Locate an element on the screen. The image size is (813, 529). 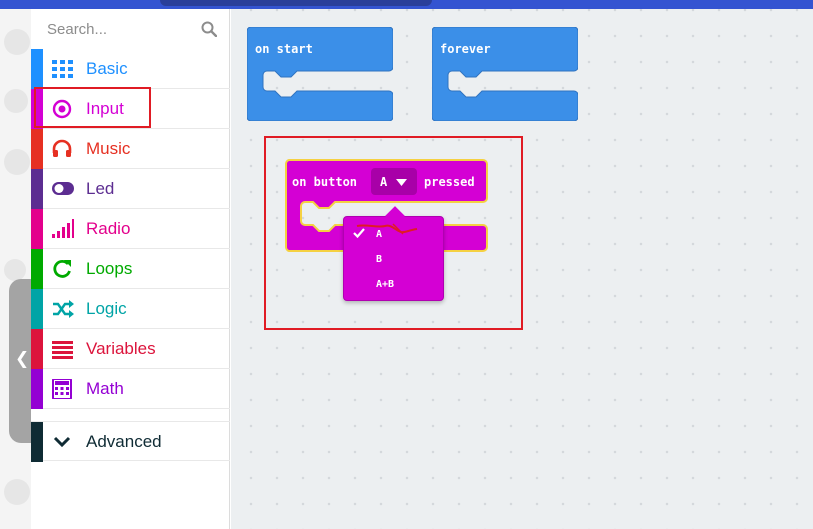
toolbox-category-loops: Loops is located at coordinates (130, 269).